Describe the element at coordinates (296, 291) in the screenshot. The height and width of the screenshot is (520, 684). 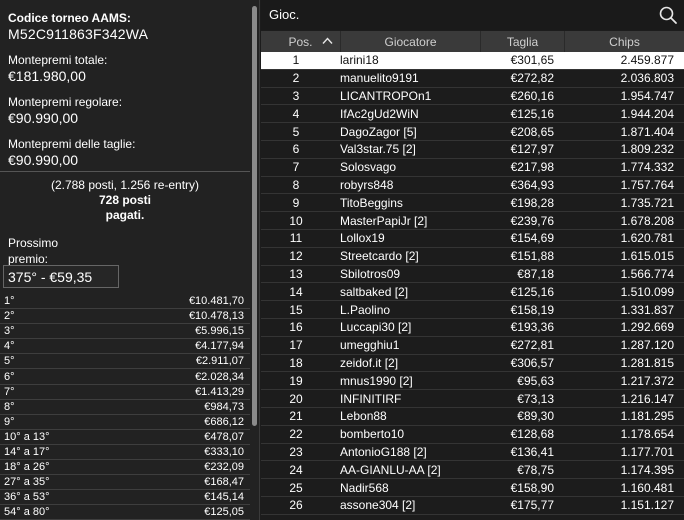
I see `cell-position: 14` at that location.